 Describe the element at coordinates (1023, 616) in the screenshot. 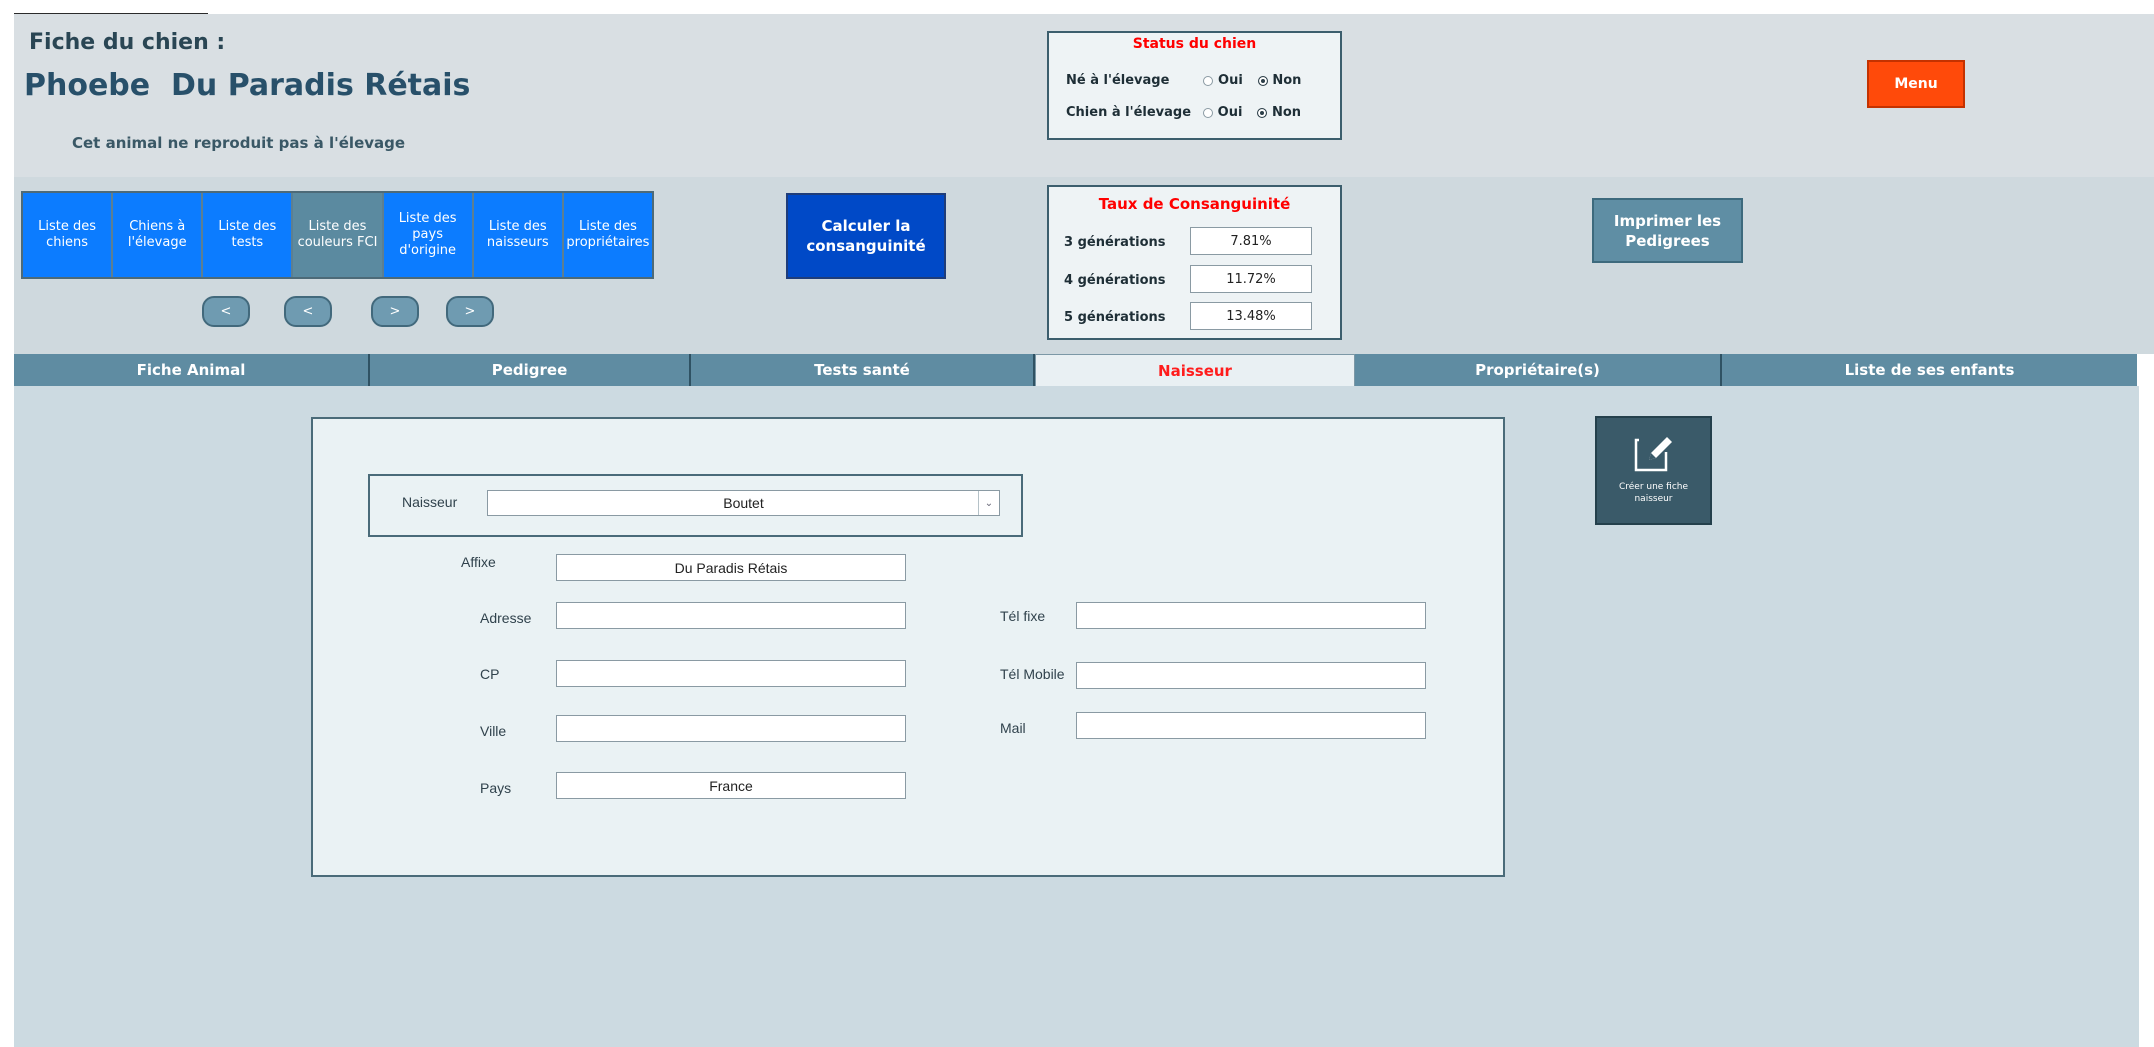

I see `tel-fixe-label: Tél fixe` at that location.